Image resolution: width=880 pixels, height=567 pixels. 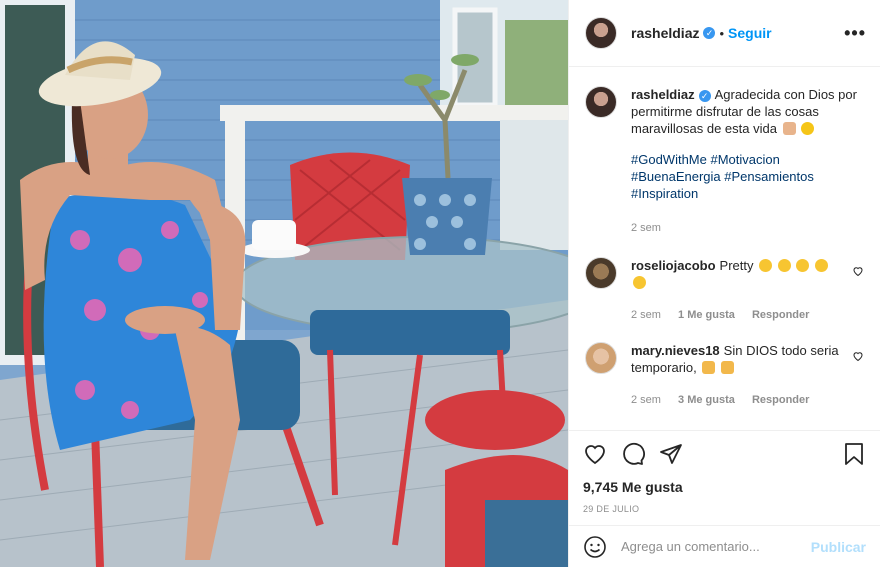 I want to click on comment-icon, so click(x=633, y=454).